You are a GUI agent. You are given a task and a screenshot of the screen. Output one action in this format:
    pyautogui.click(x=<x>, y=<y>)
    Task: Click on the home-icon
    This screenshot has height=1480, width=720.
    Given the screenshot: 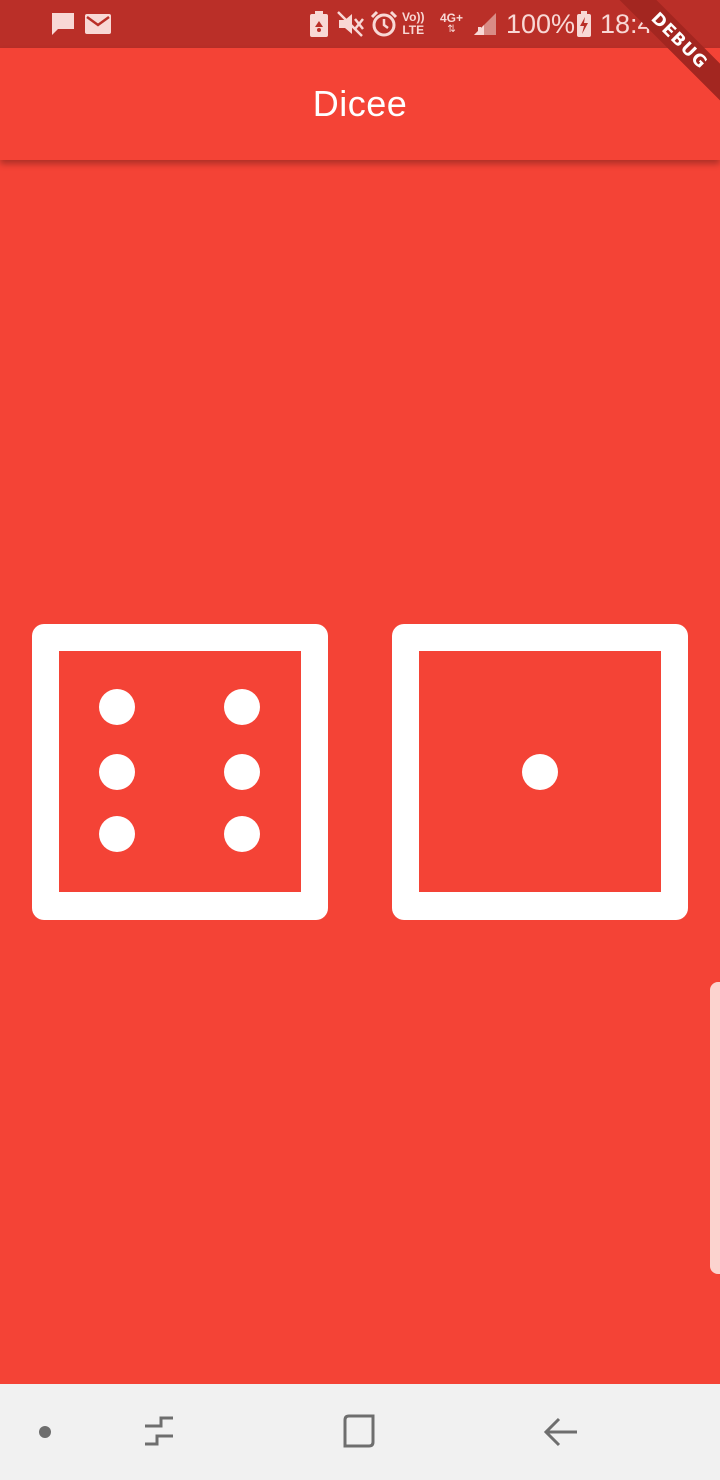 What is the action you would take?
    pyautogui.click(x=359, y=1432)
    